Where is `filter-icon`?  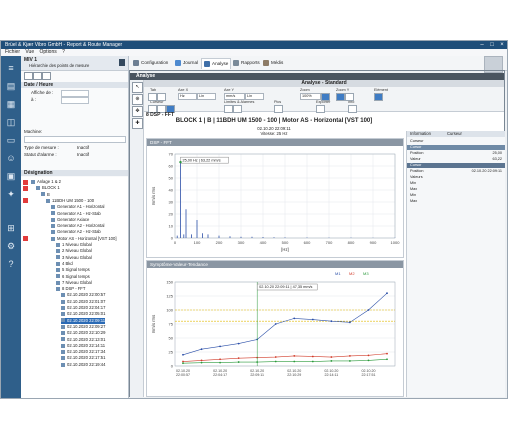
filter-icon is located at coordinates (37, 76).